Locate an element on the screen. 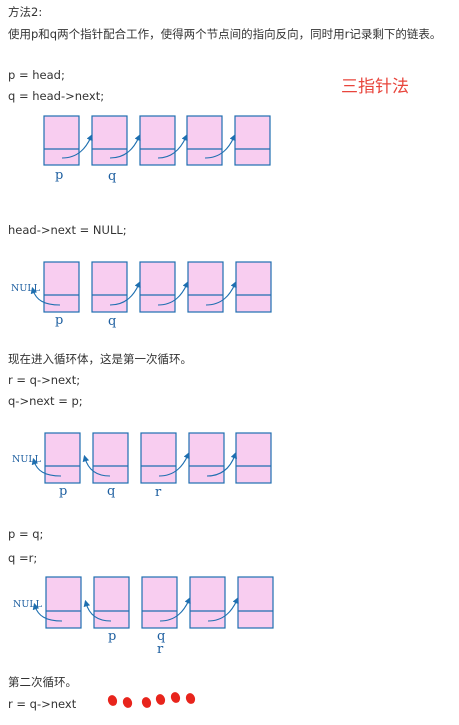 The width and height of the screenshot is (459, 725). method-heading: 方法2: is located at coordinates (25, 12).